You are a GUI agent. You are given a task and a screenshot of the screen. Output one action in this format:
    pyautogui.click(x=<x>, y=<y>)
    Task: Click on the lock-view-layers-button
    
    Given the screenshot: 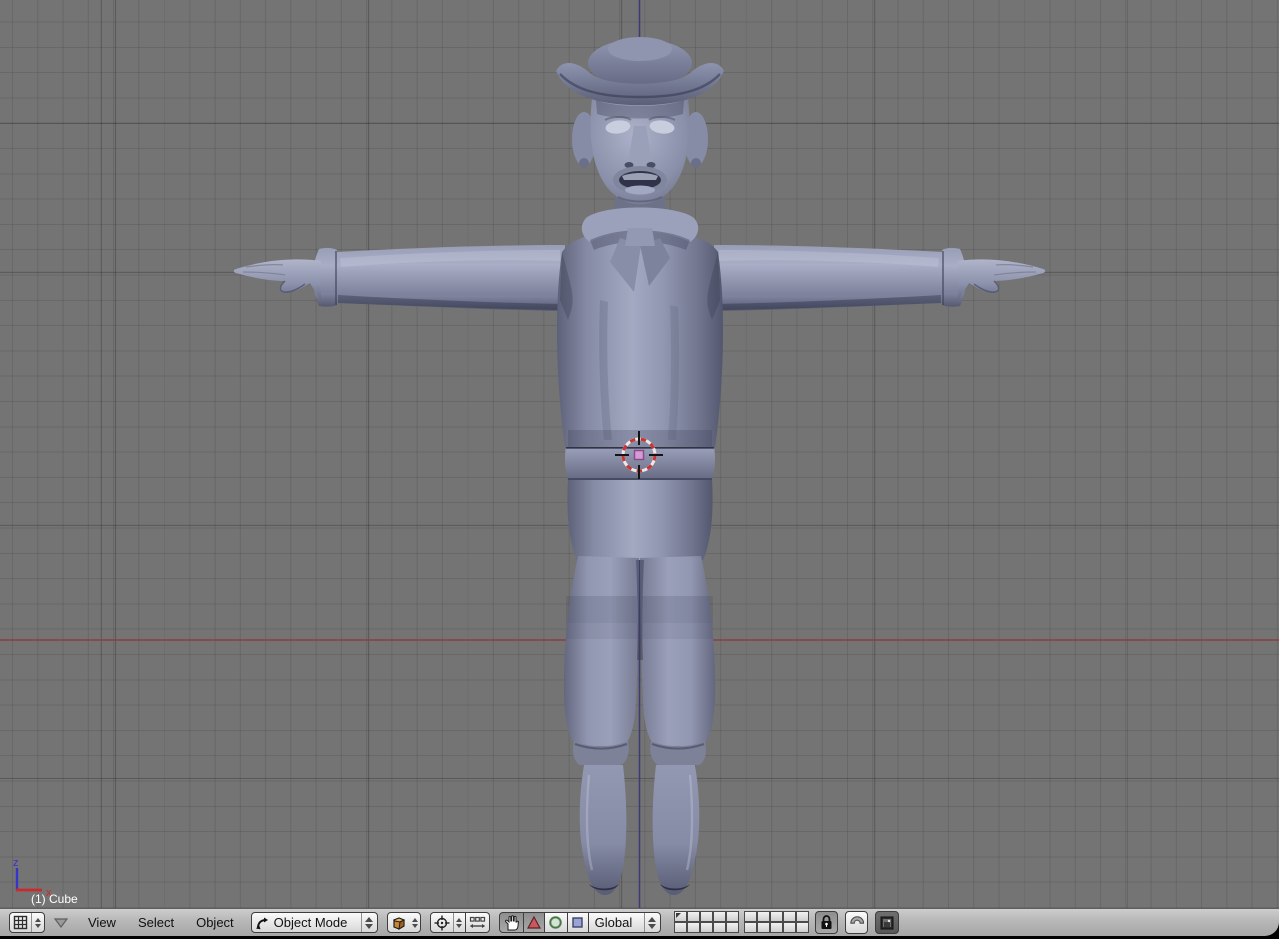 What is the action you would take?
    pyautogui.click(x=826, y=922)
    